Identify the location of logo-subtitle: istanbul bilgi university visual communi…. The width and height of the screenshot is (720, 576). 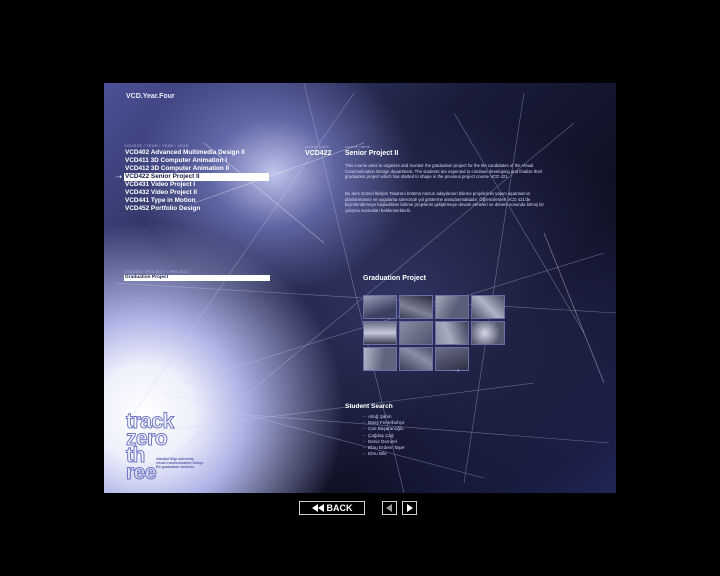
(179, 463).